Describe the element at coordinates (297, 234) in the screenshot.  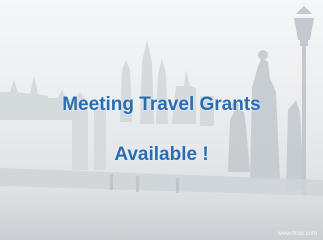
I see `photo-credit: www.flickr.com` at that location.